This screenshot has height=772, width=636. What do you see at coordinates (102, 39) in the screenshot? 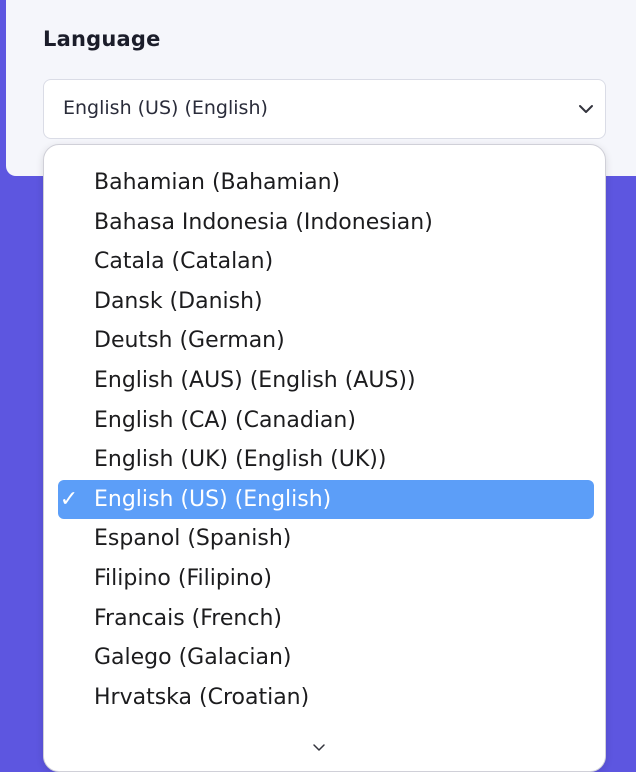
I see `language-label: Language` at bounding box center [102, 39].